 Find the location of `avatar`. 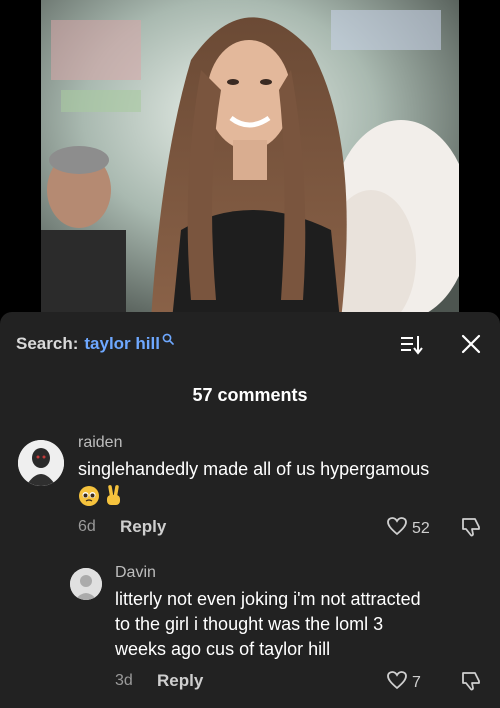

avatar is located at coordinates (41, 463).